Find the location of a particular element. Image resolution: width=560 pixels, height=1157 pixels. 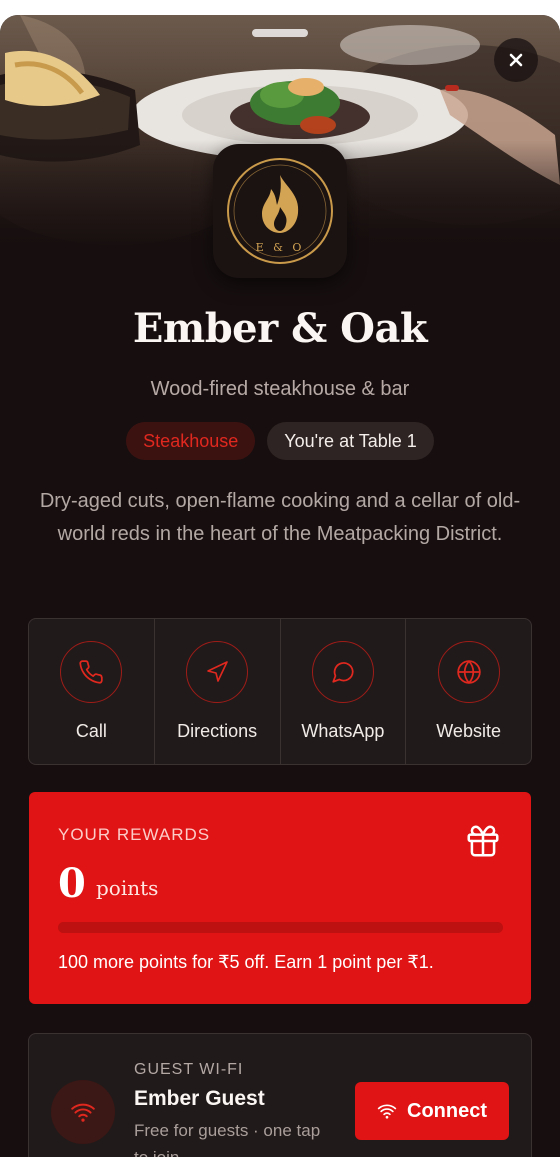

whatsapp-label: WhatsApp is located at coordinates (343, 731).